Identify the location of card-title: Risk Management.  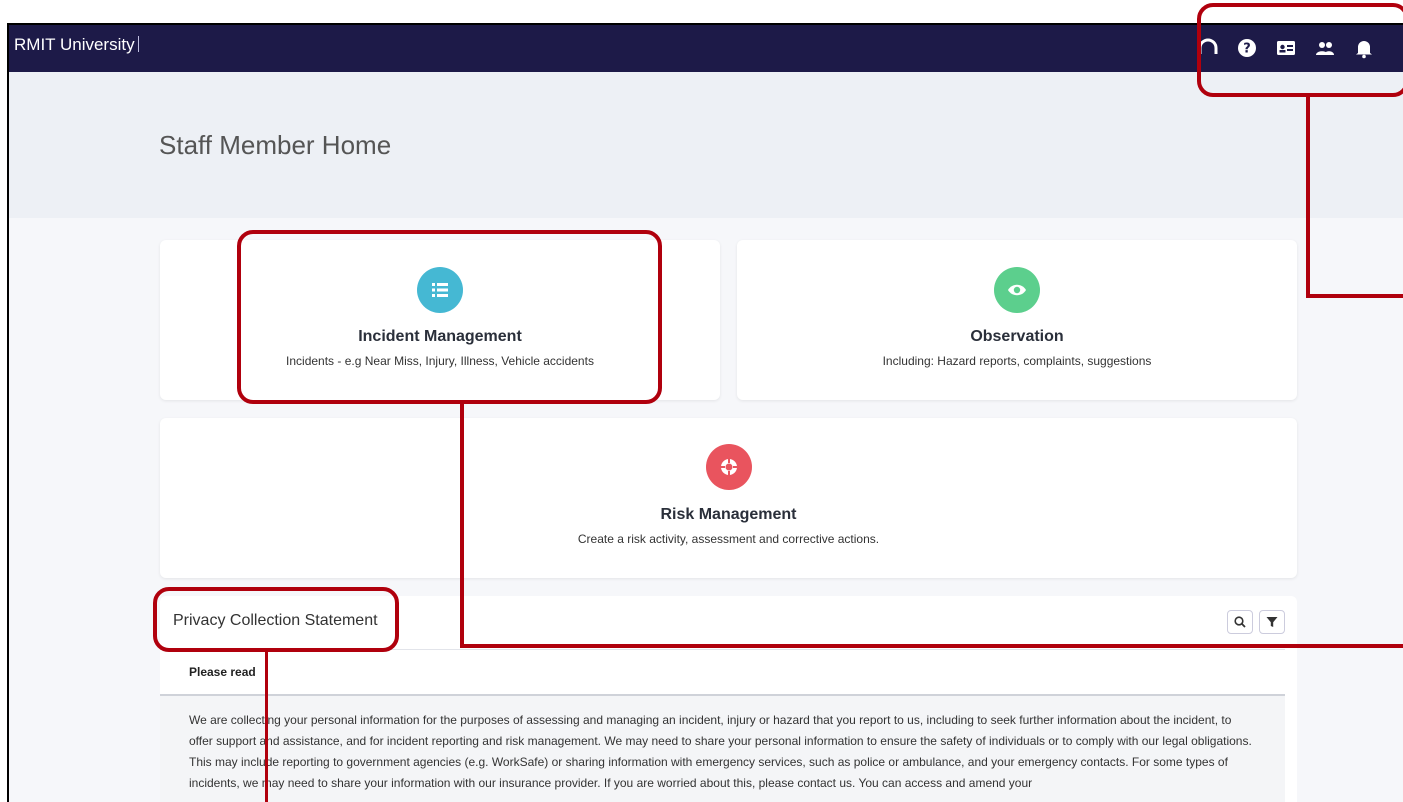
(728, 514).